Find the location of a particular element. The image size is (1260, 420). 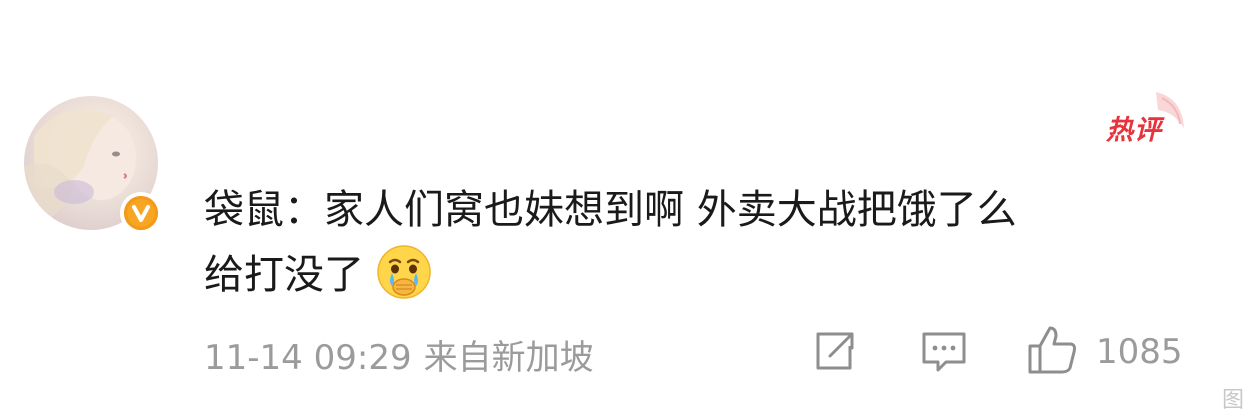

share-icon is located at coordinates (835, 351).